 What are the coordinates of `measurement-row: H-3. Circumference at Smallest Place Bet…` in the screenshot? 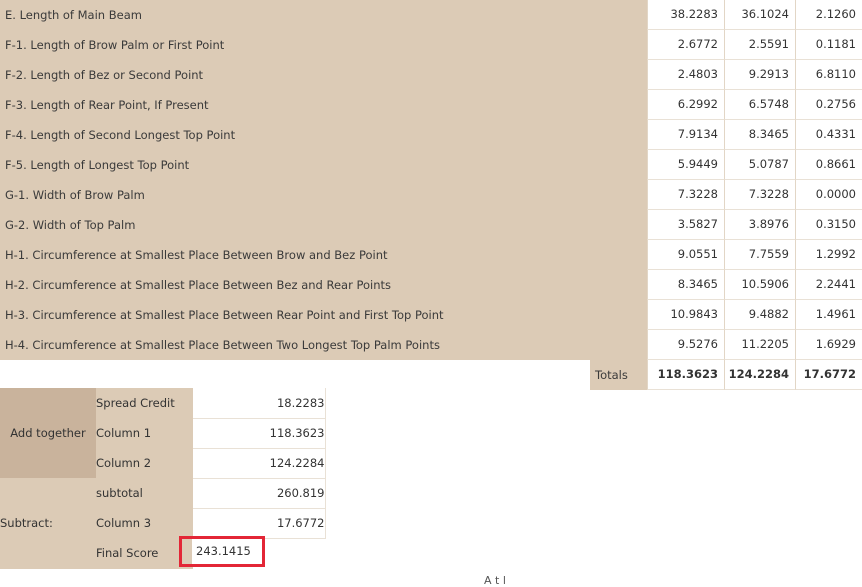 It's located at (431, 315).